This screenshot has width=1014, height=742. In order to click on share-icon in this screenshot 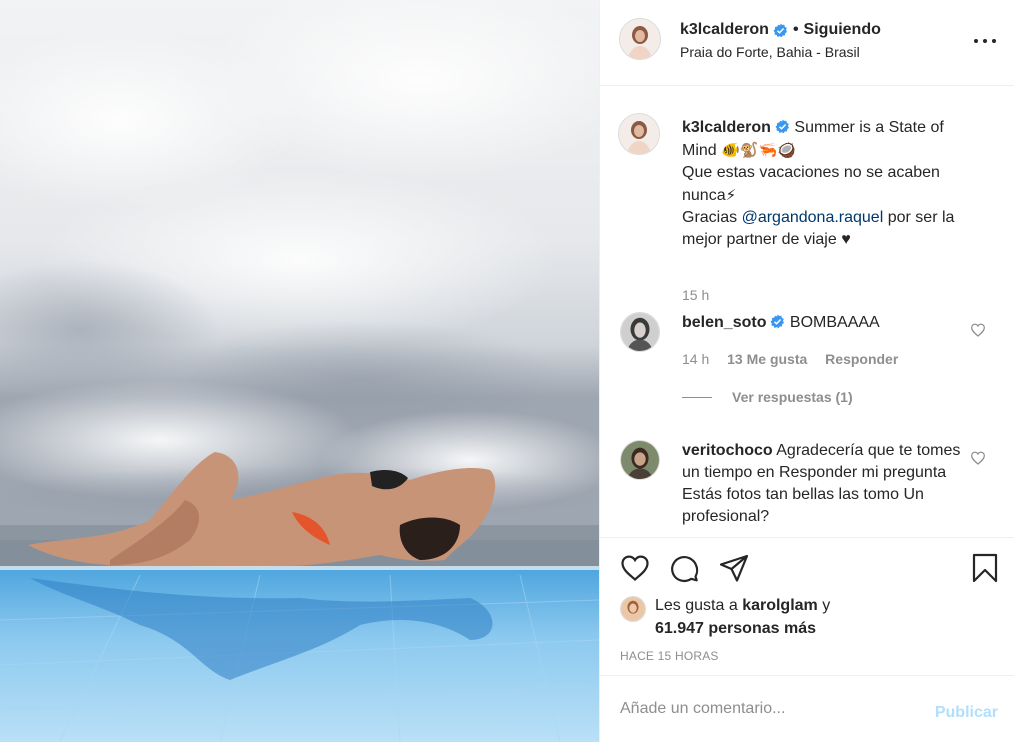, I will do `click(734, 568)`.